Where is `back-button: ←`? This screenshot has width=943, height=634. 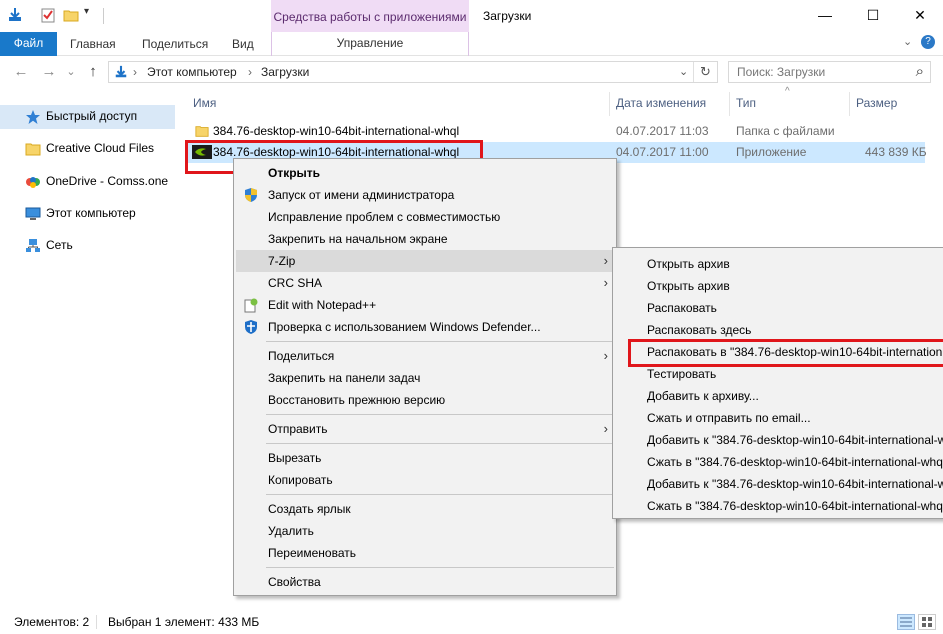 back-button: ← is located at coordinates (21, 72).